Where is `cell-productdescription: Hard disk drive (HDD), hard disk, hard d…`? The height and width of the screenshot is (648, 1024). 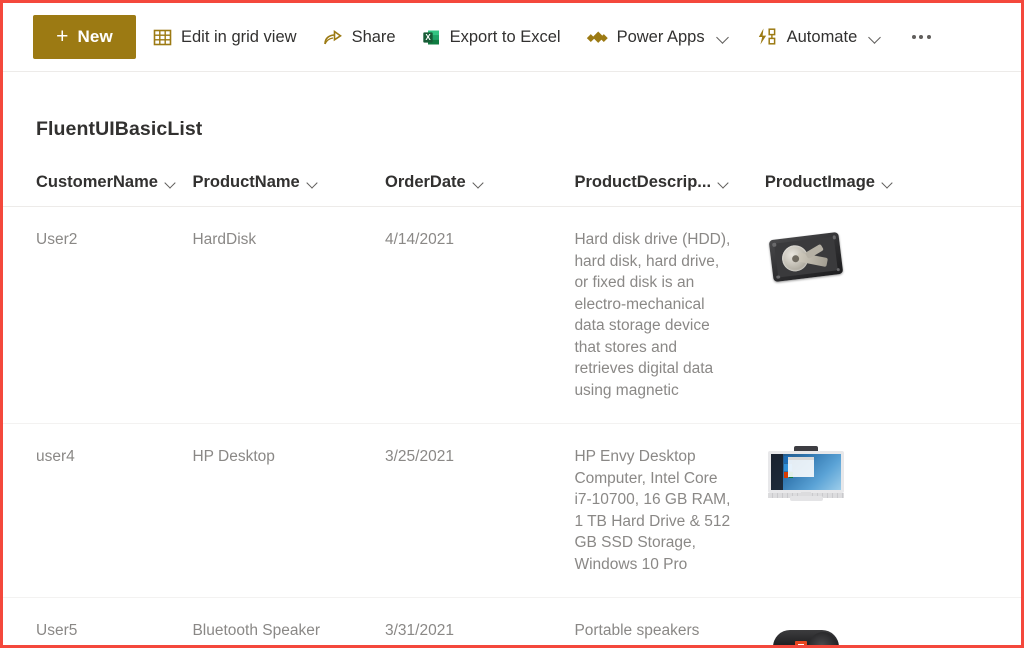 cell-productdescription: Hard disk drive (HDD), hard disk, hard d… is located at coordinates (669, 315).